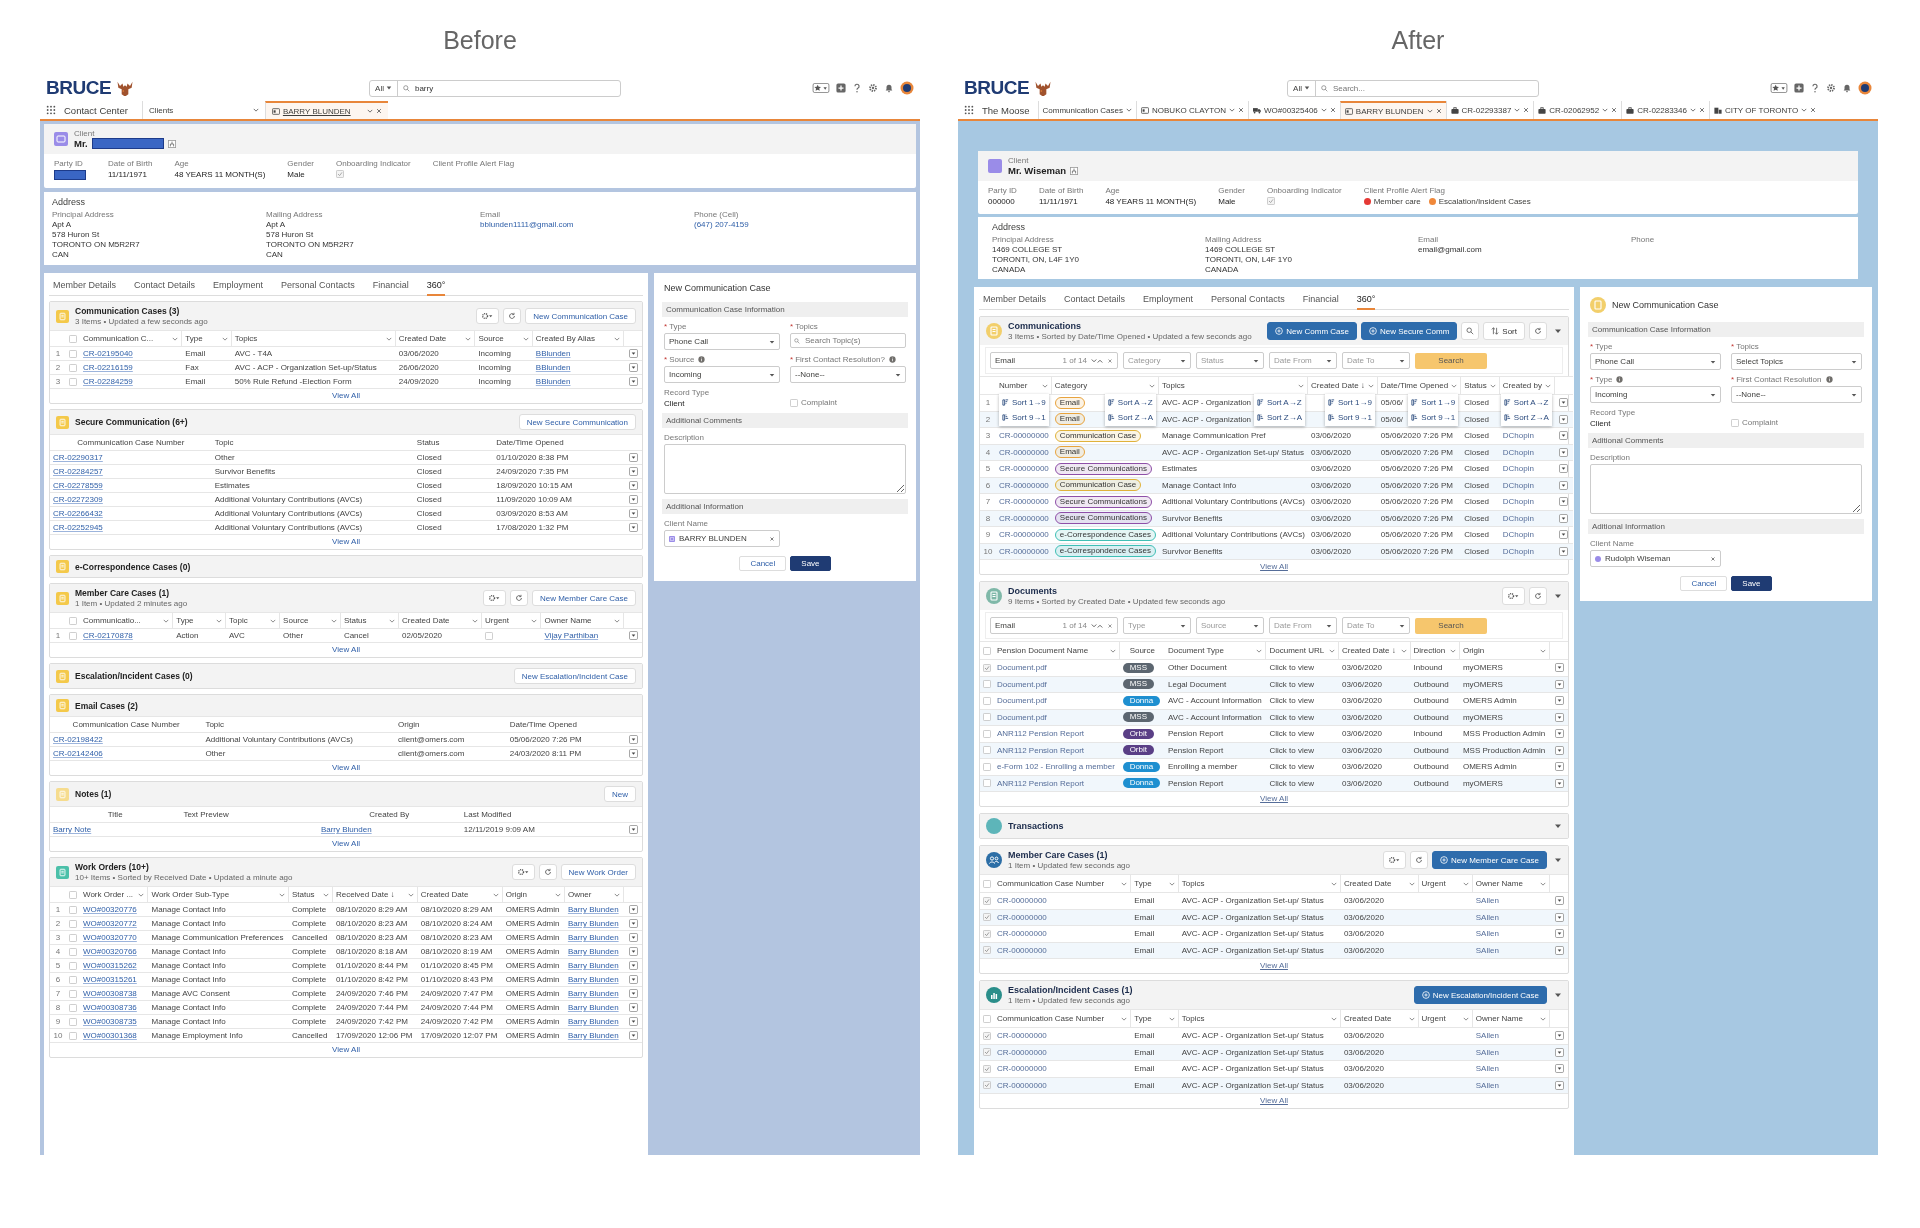 The image size is (1920, 1228). What do you see at coordinates (1620, 379) in the screenshot?
I see `info-icon` at bounding box center [1620, 379].